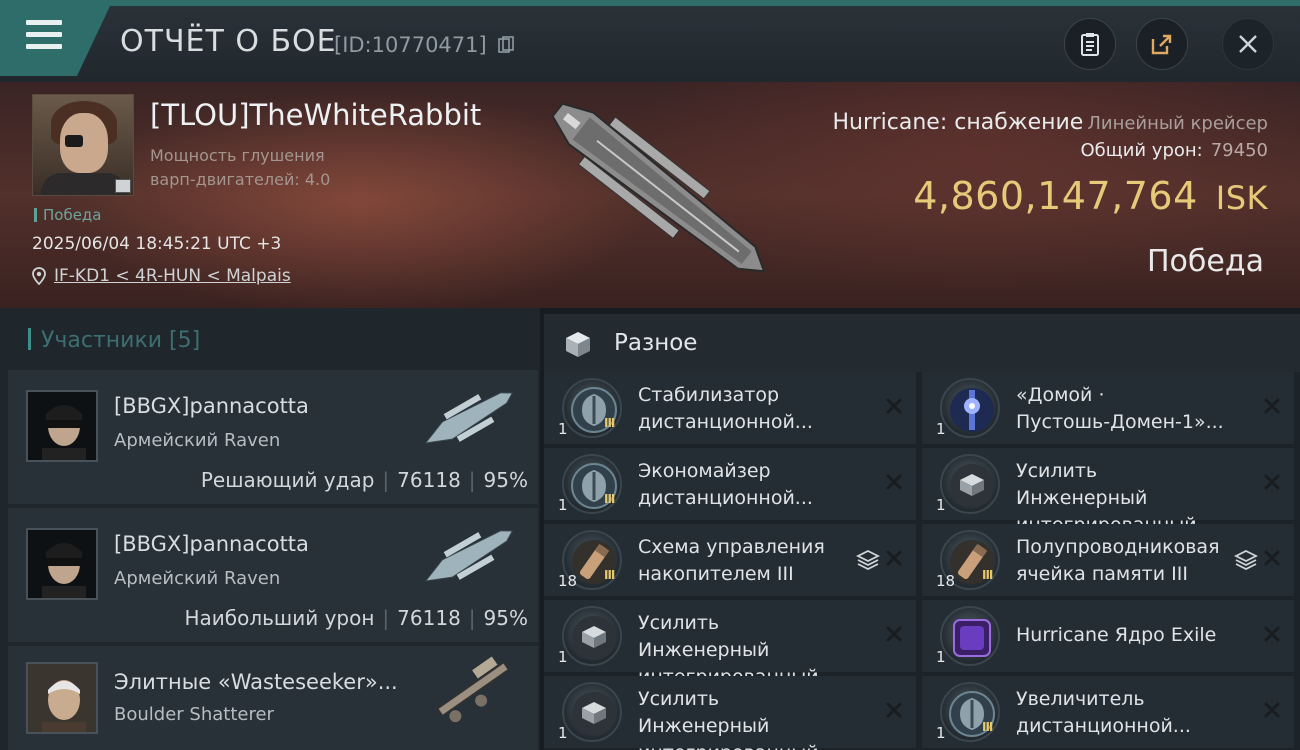  I want to click on battle-result: Победа, so click(1205, 261).